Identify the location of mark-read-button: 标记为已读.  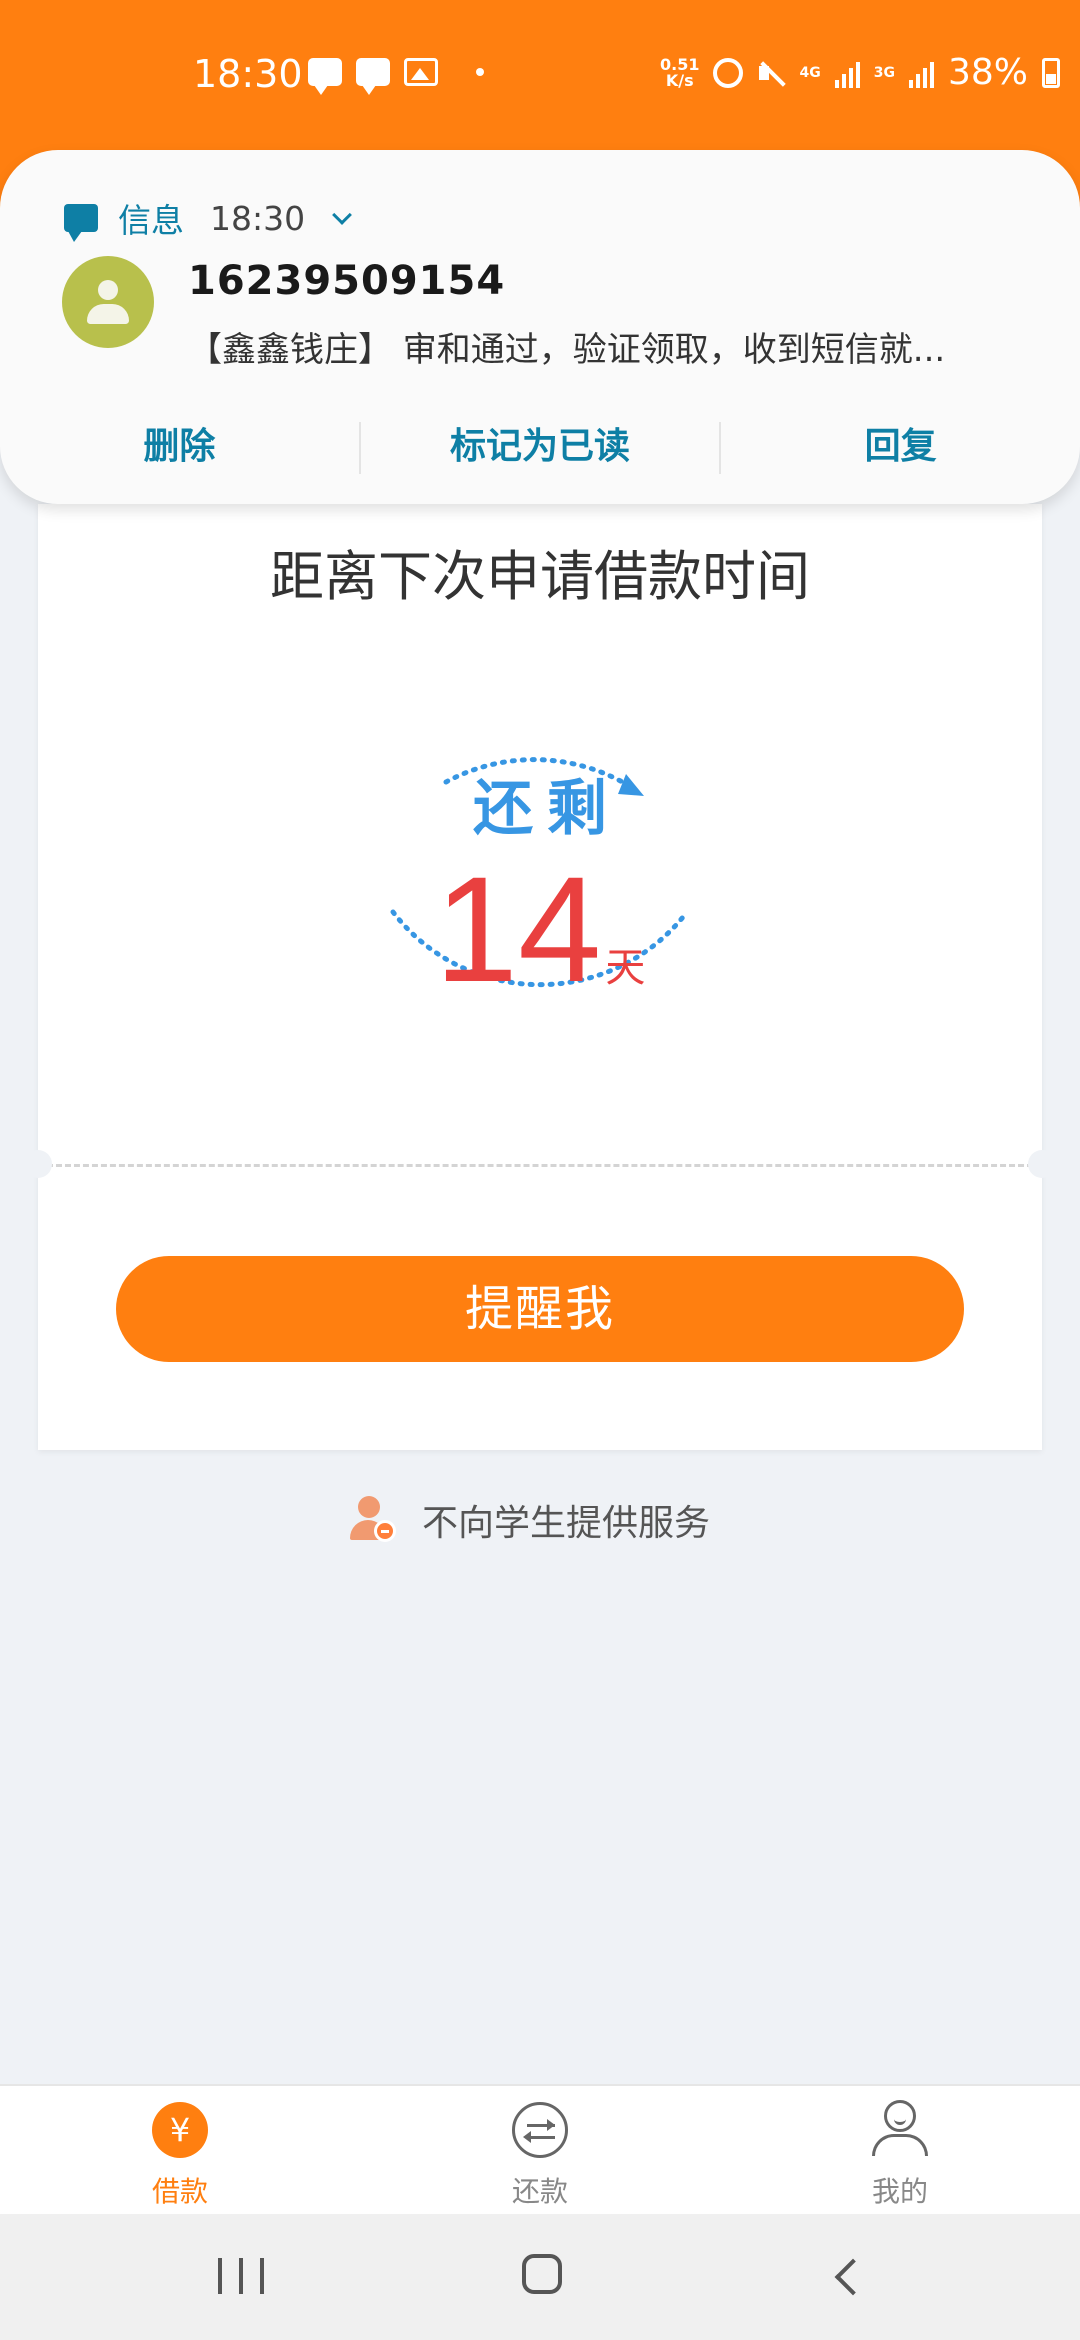
(540, 447).